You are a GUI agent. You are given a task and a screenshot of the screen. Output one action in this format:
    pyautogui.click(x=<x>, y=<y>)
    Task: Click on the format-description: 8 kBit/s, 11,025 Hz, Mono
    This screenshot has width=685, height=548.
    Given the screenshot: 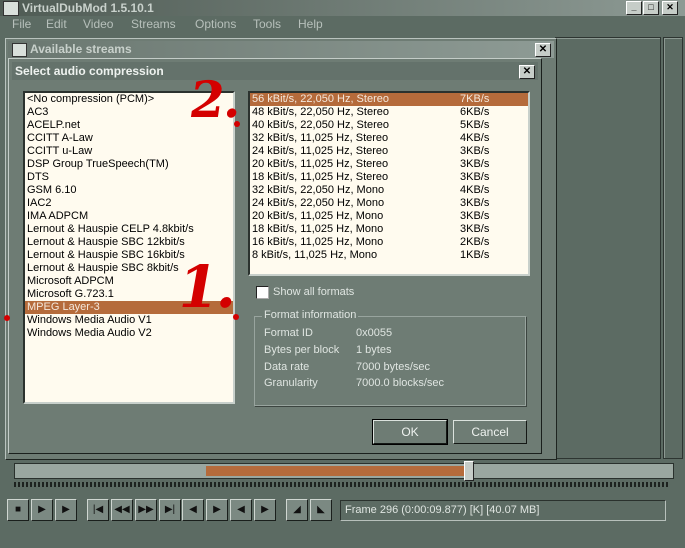 What is the action you would take?
    pyautogui.click(x=315, y=255)
    